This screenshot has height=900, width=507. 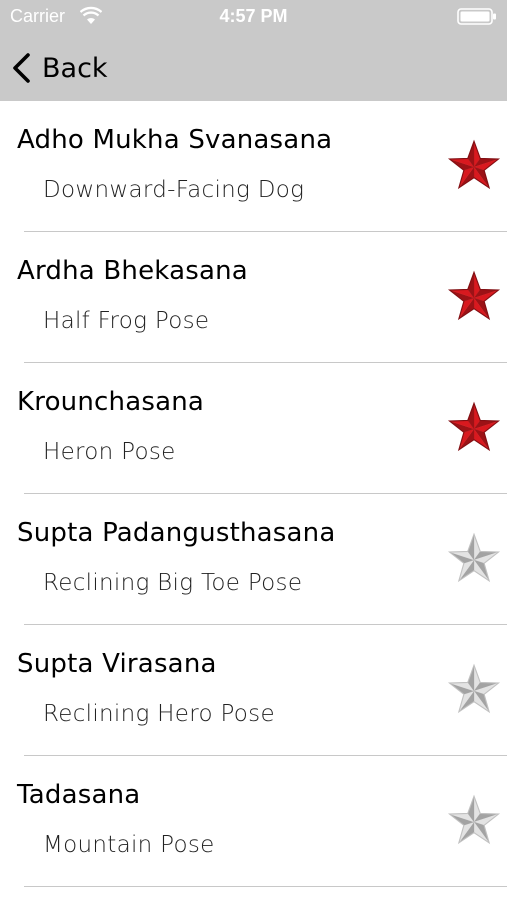 I want to click on list-item: Krounchasana Heron Pose, so click(x=253, y=428).